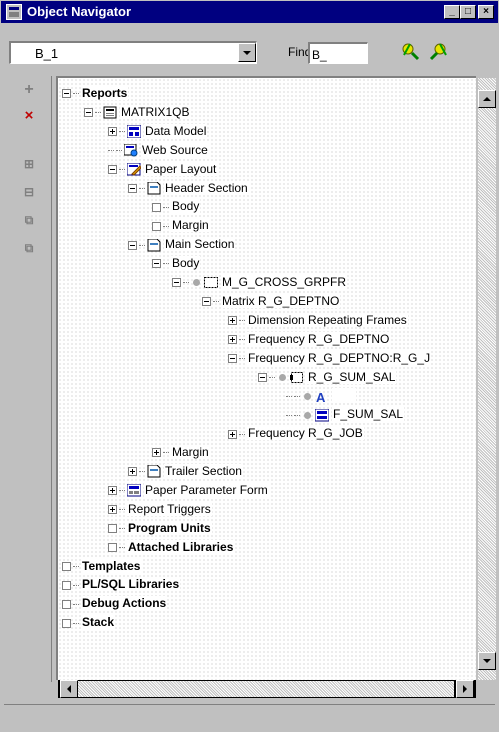  I want to click on tree-node: Attached Libraries, so click(171, 547).